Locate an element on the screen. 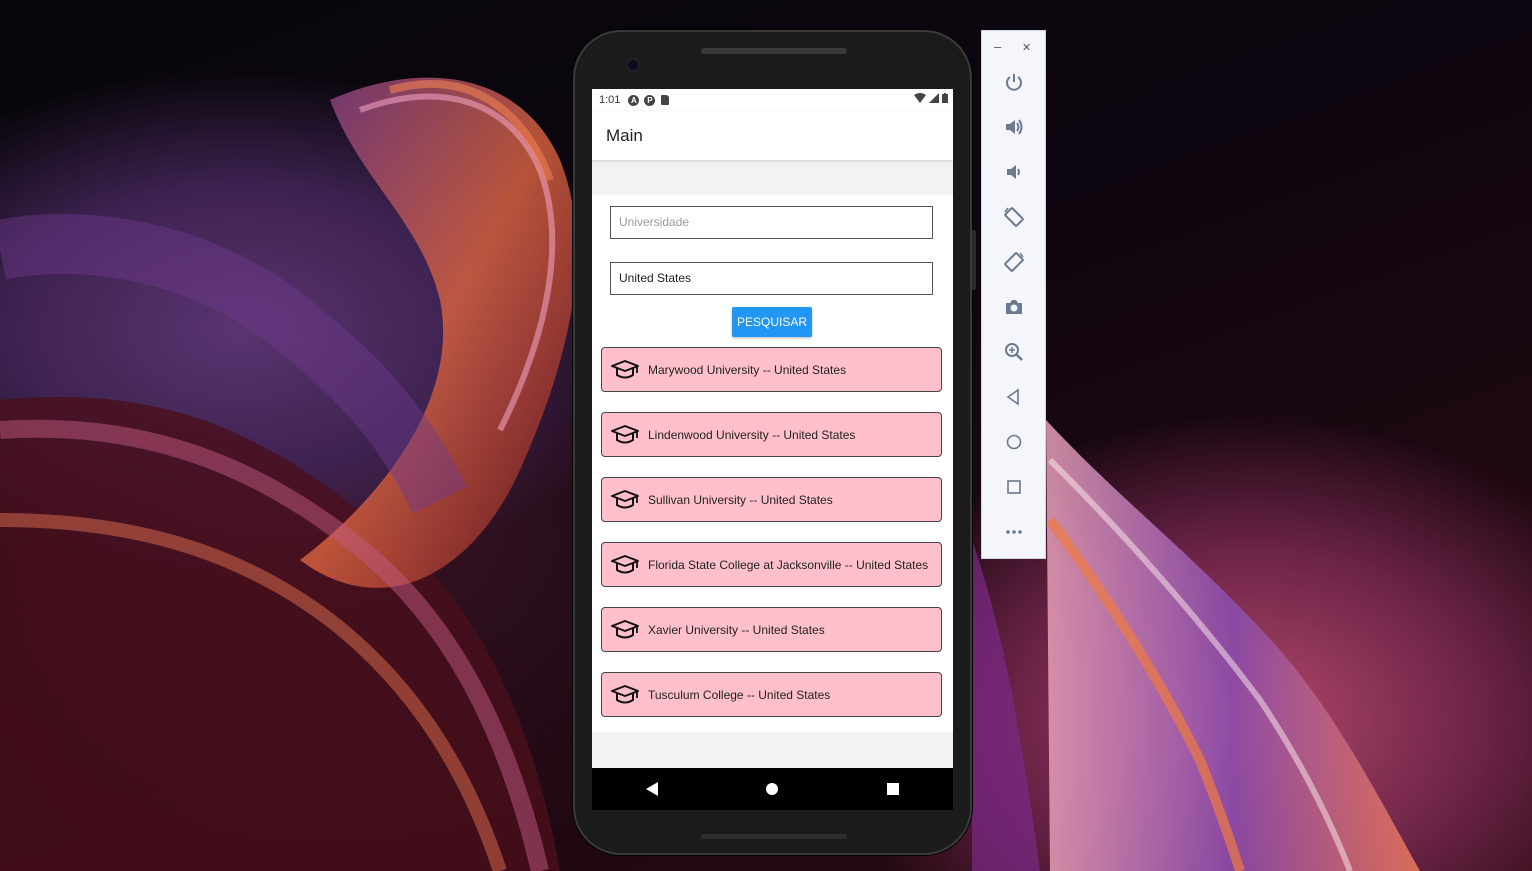  rotate-left-button is located at coordinates (1014, 217).